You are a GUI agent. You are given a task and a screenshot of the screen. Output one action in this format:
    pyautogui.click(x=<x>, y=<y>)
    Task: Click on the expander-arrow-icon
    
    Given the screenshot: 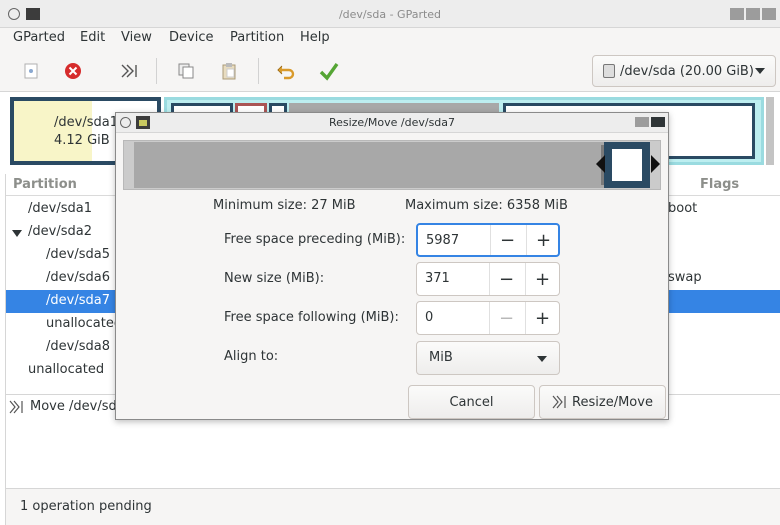 What is the action you would take?
    pyautogui.click(x=17, y=233)
    